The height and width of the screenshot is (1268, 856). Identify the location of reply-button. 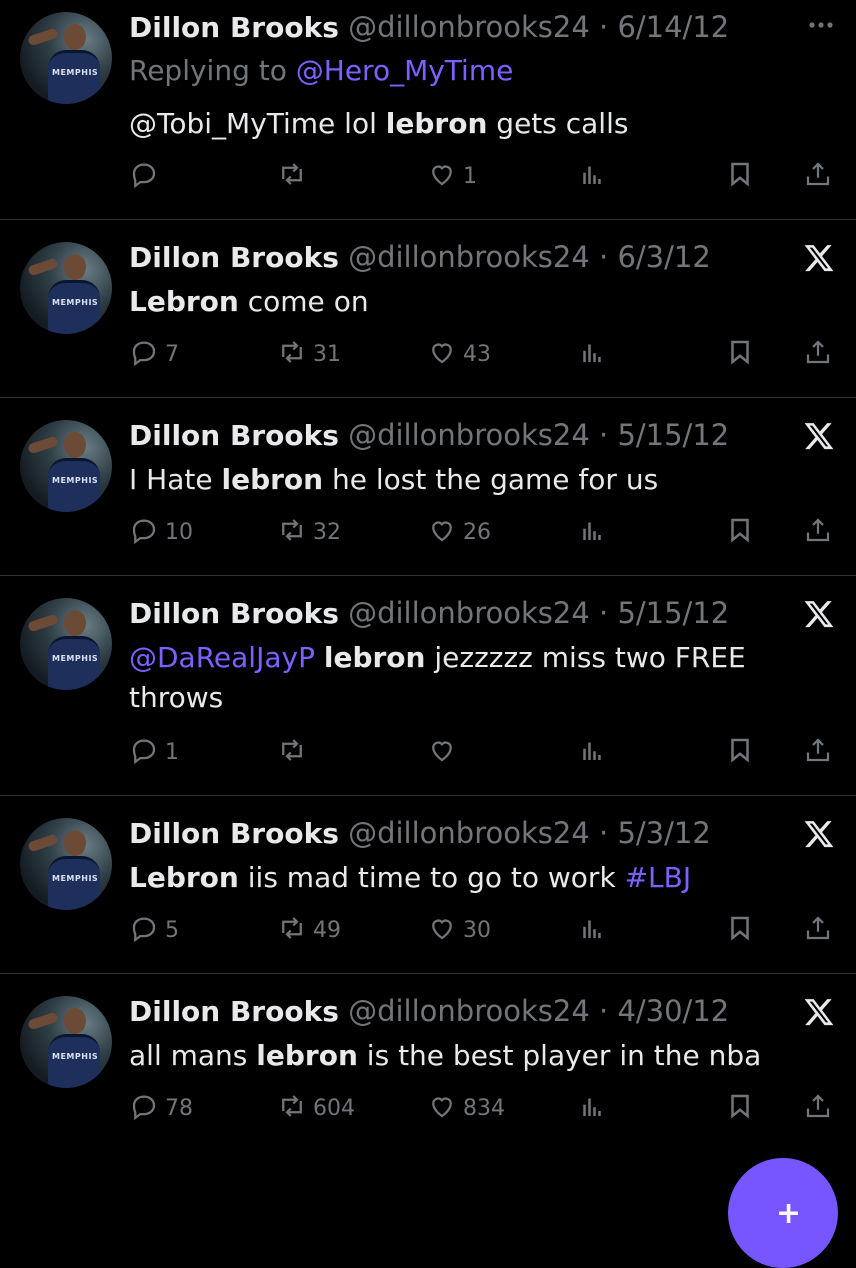
(147, 176).